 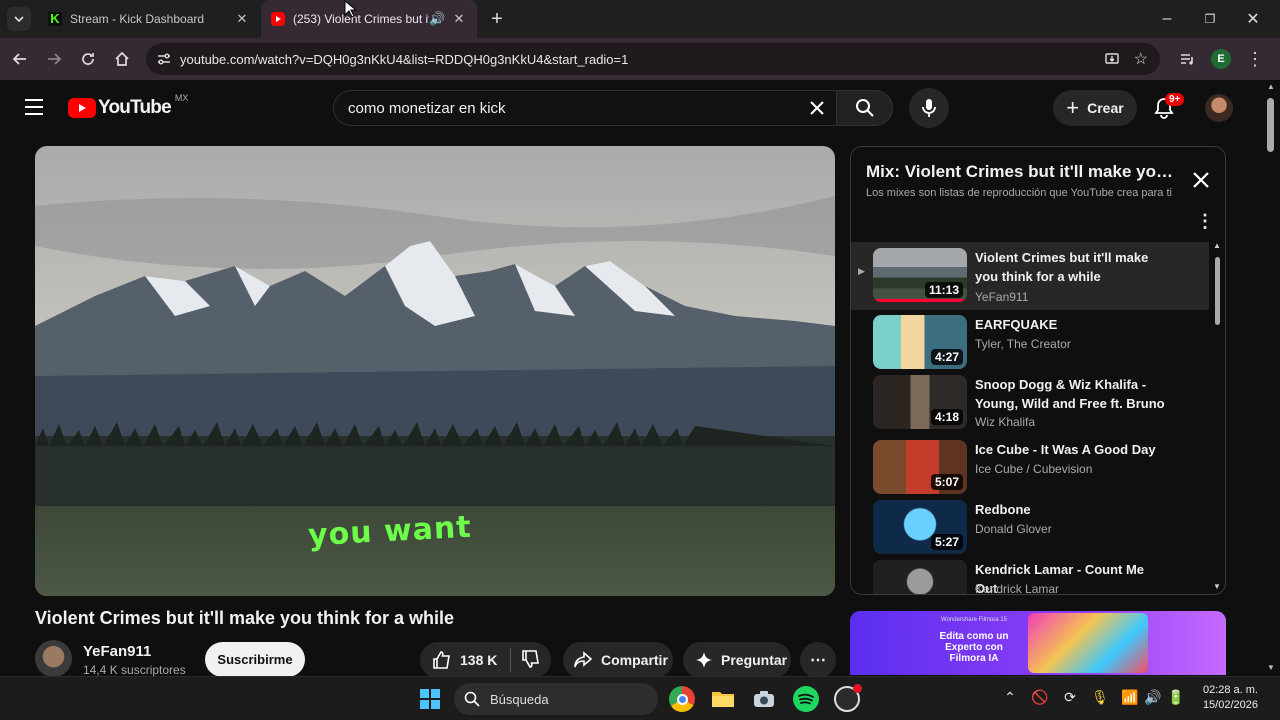 I want to click on sync-icon: ⟳, so click(x=1070, y=697).